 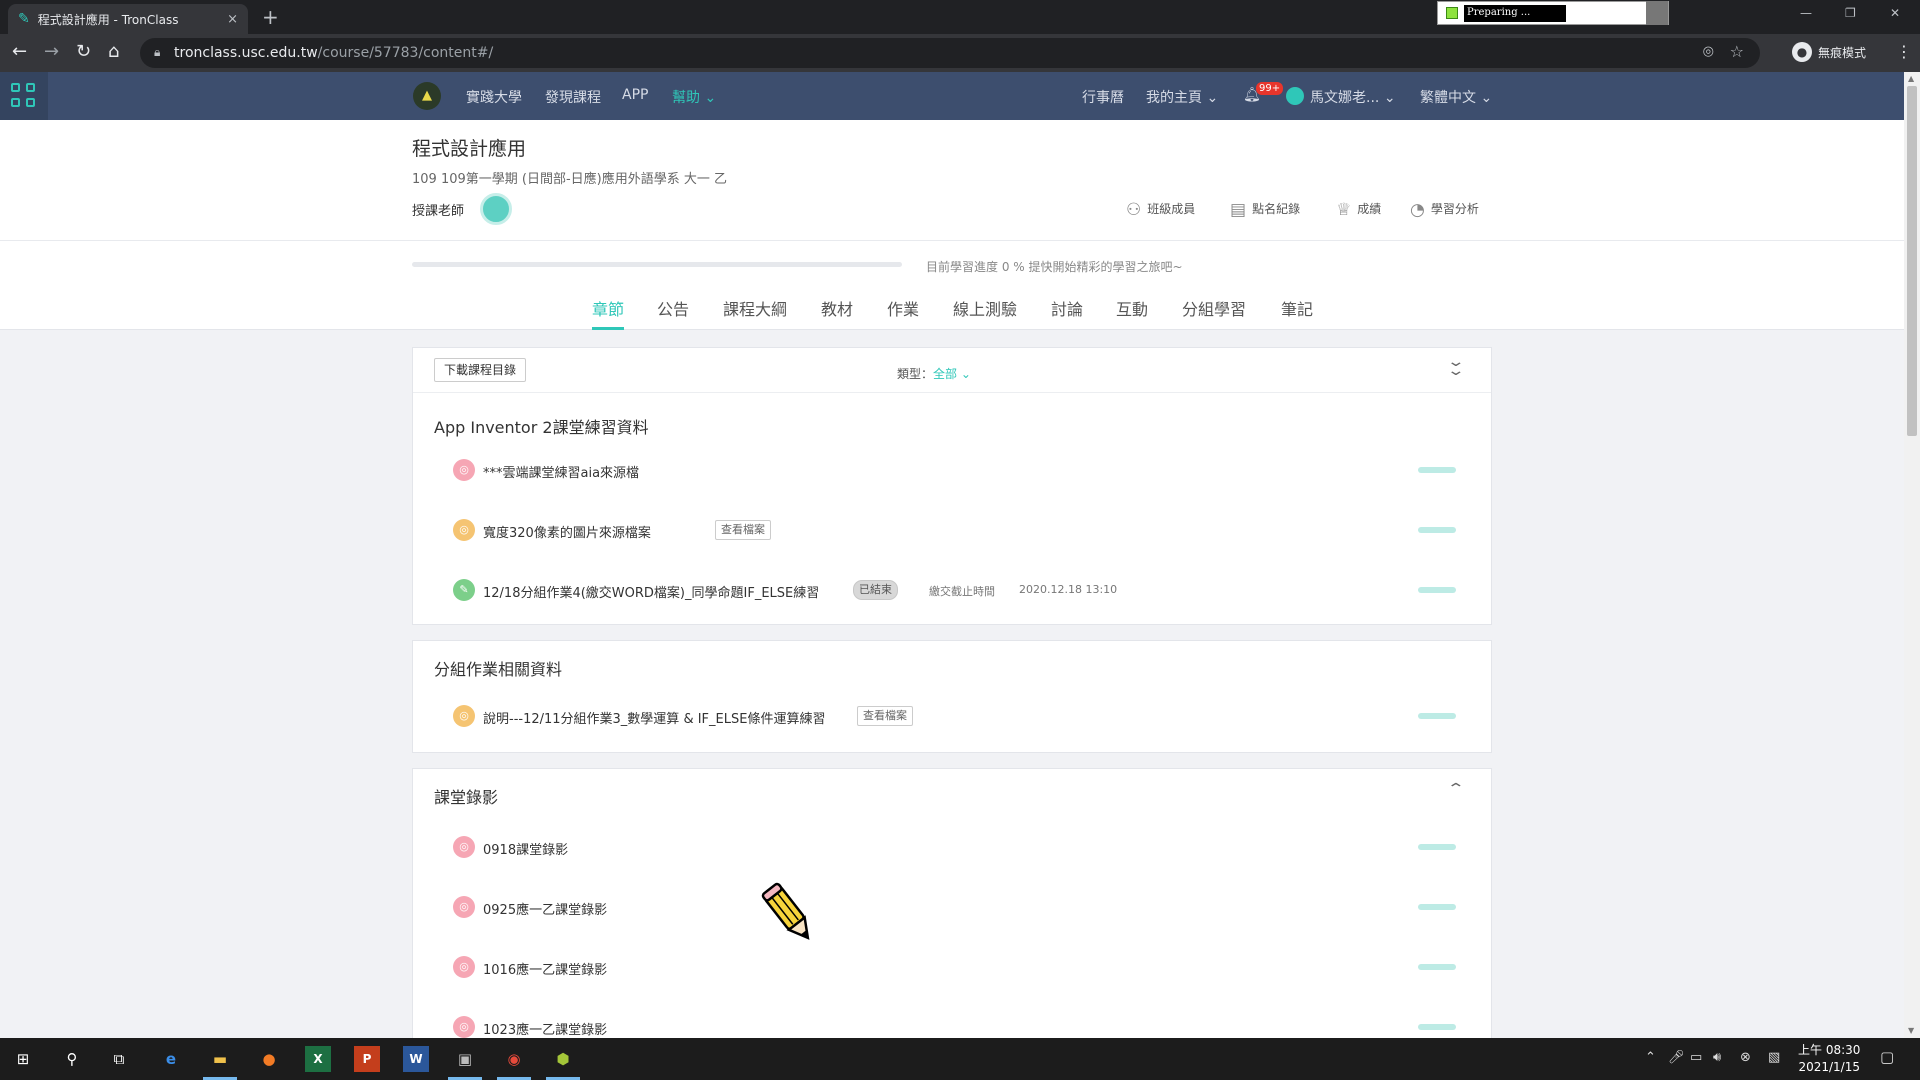 I want to click on android-app-icon: ⬢, so click(x=563, y=1059).